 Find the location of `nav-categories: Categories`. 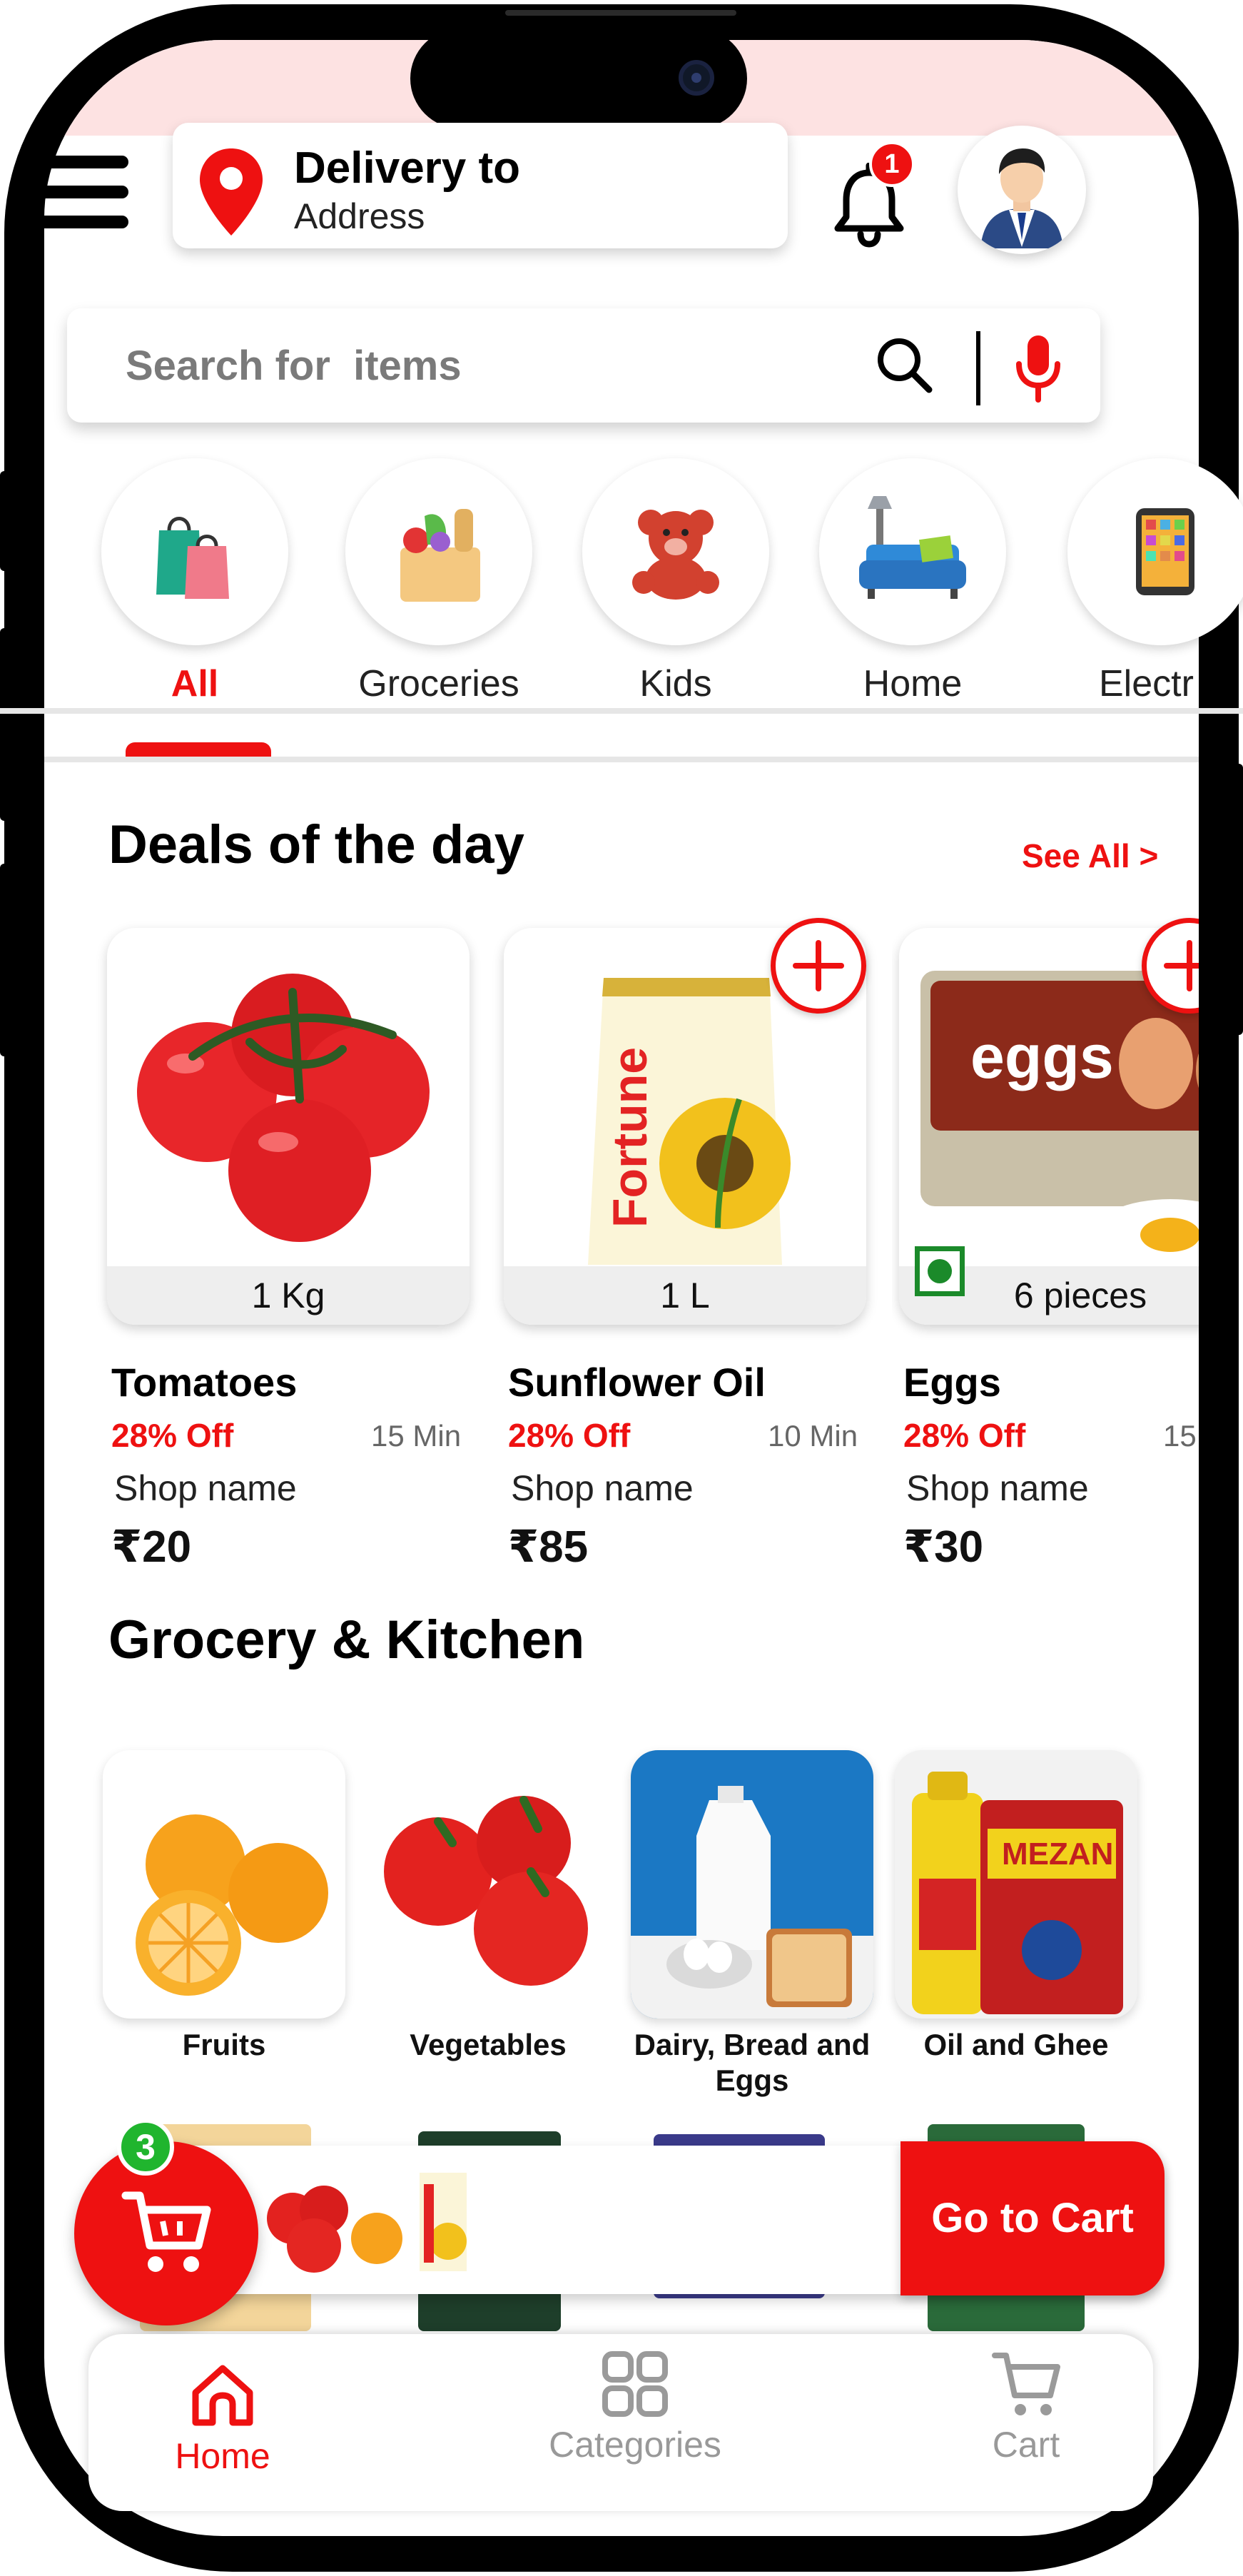

nav-categories: Categories is located at coordinates (635, 2416).